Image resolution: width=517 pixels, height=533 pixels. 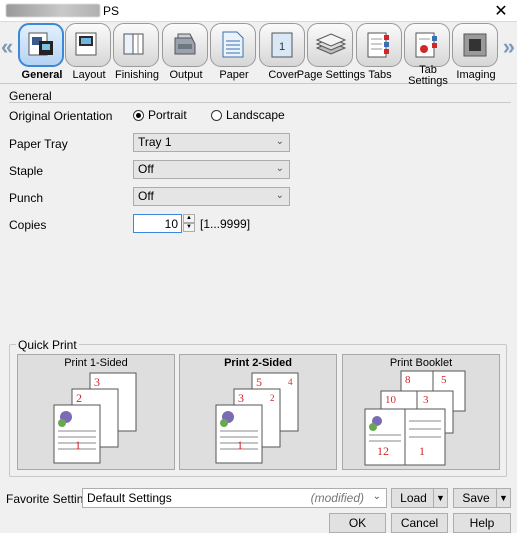 I want to click on favorite-setting-select: Default Settings (modified) ⌄, so click(x=234, y=498).